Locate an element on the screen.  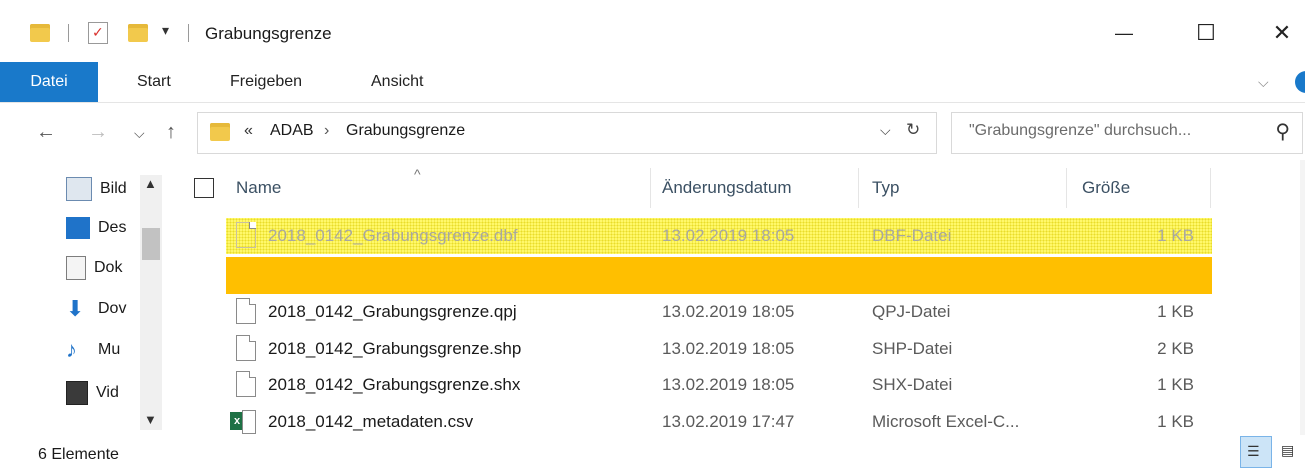
nav-item-musik: ♪ Mu is located at coordinates (93, 350).